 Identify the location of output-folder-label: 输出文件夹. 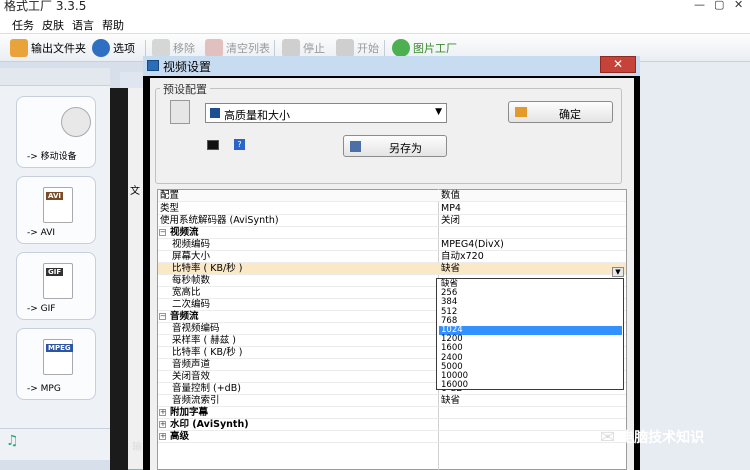
(58, 48).